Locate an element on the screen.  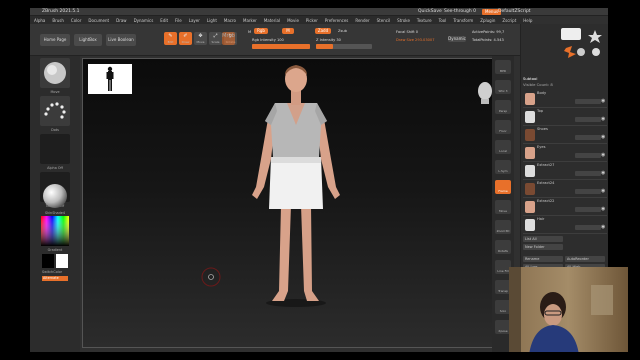
new-folder-button: New Folder is located at coordinates (543, 247).